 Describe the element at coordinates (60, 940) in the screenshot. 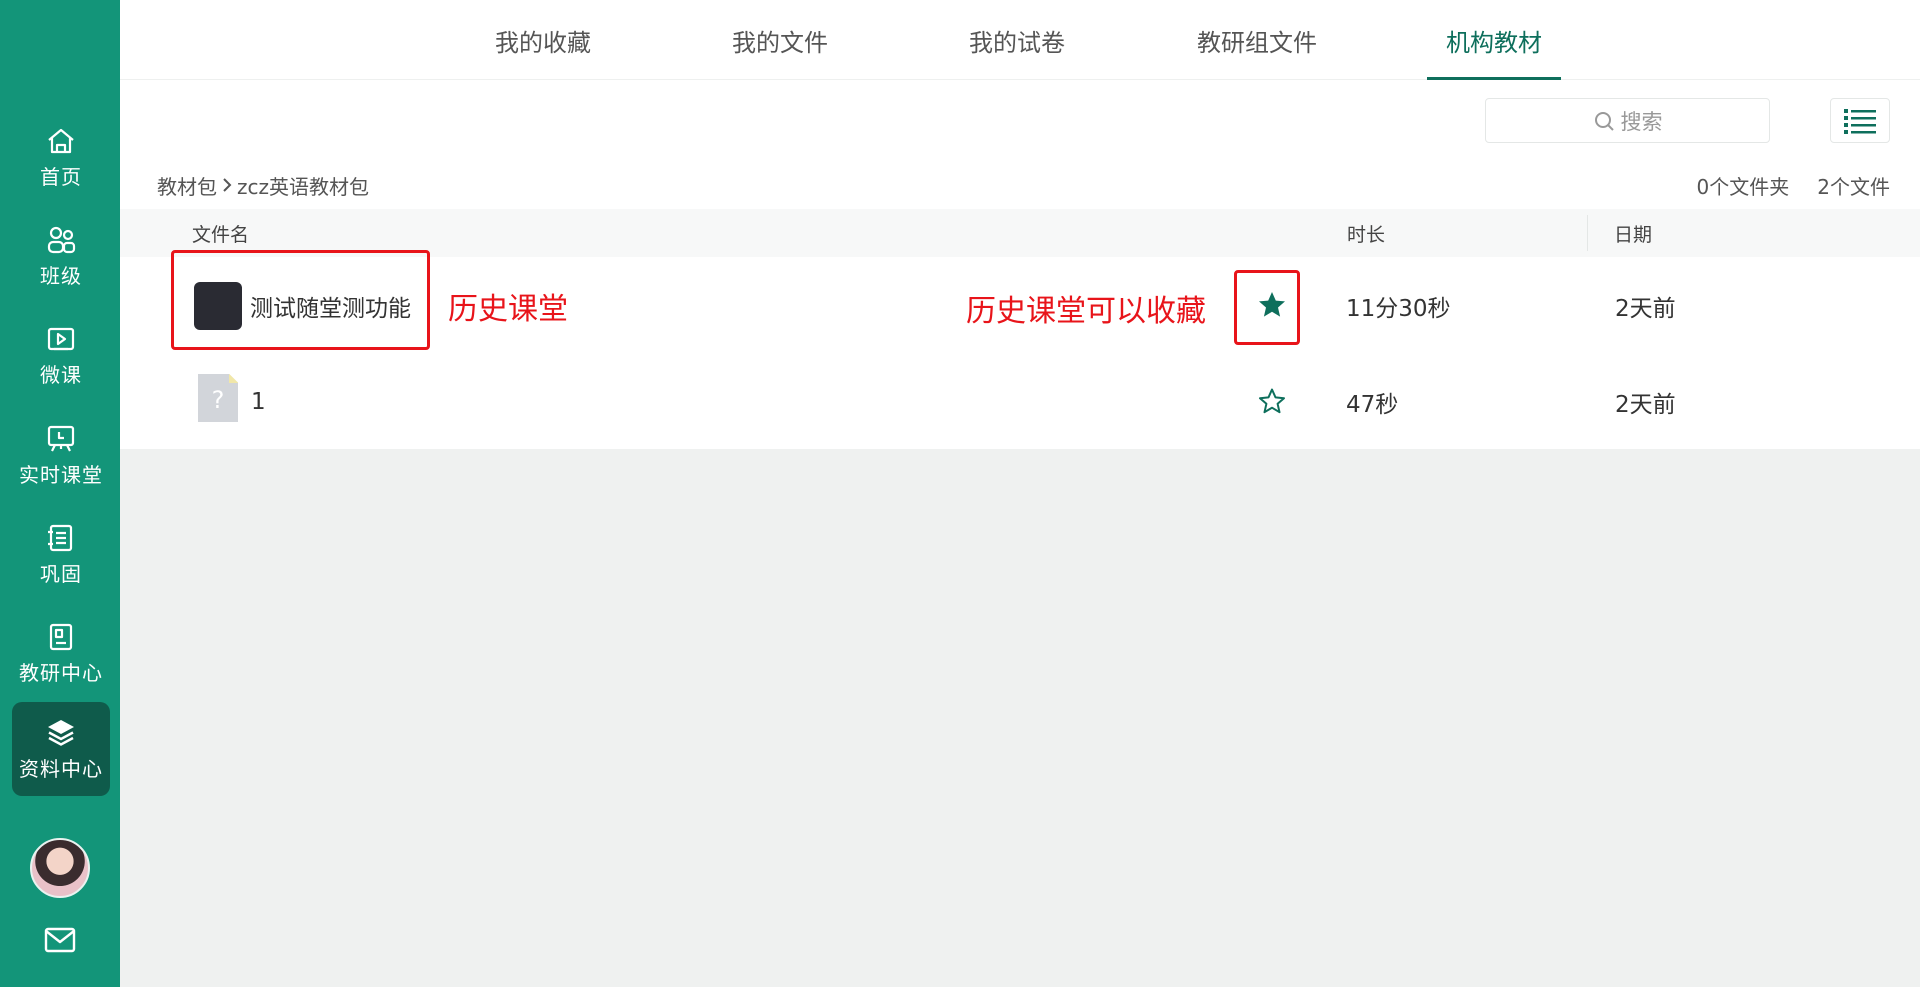

I see `mail-icon` at that location.